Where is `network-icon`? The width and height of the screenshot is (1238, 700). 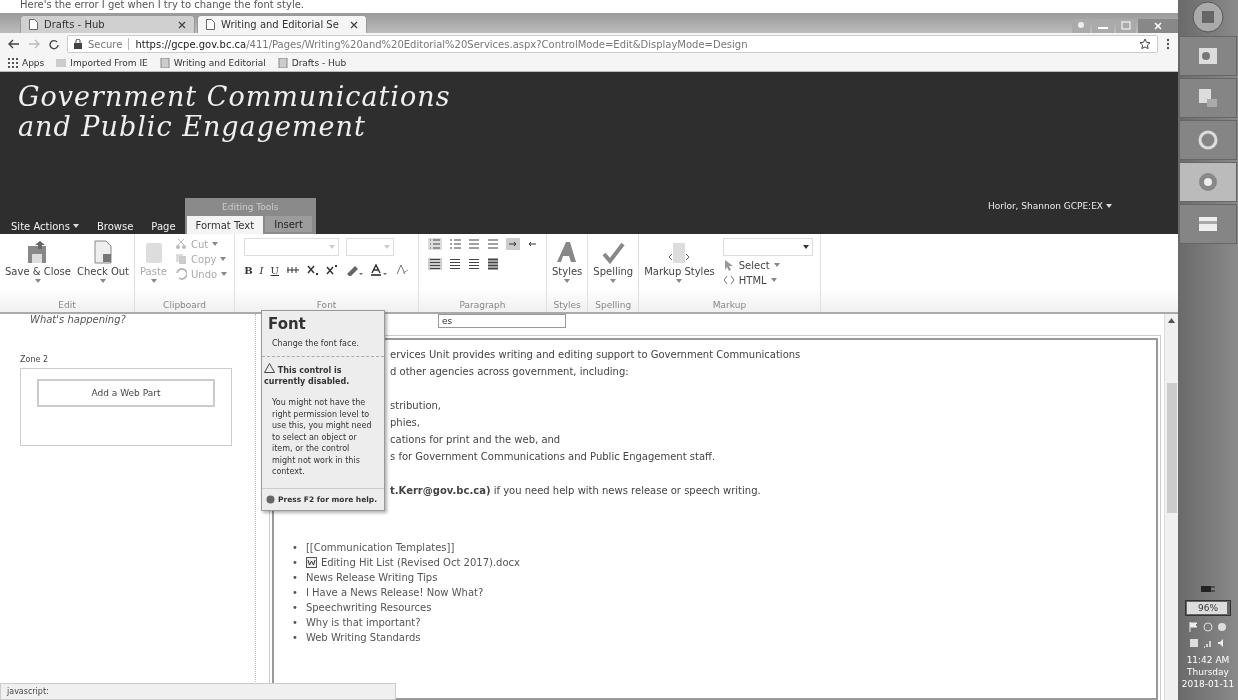
network-icon is located at coordinates (1194, 643).